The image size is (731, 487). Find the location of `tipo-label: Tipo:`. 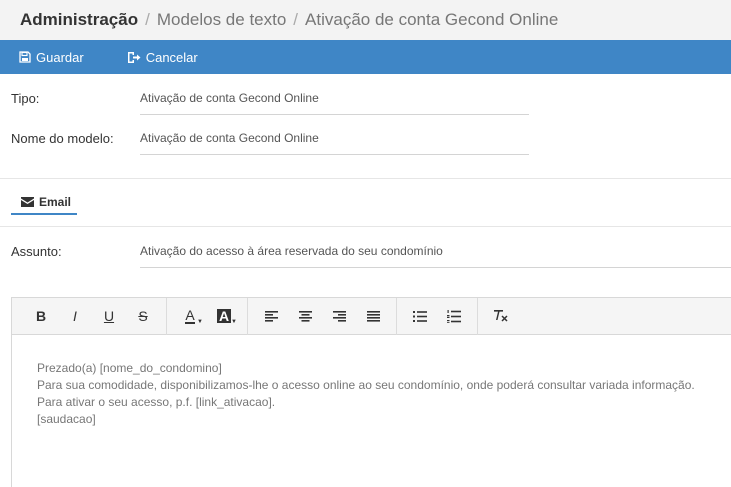

tipo-label: Tipo: is located at coordinates (25, 98).